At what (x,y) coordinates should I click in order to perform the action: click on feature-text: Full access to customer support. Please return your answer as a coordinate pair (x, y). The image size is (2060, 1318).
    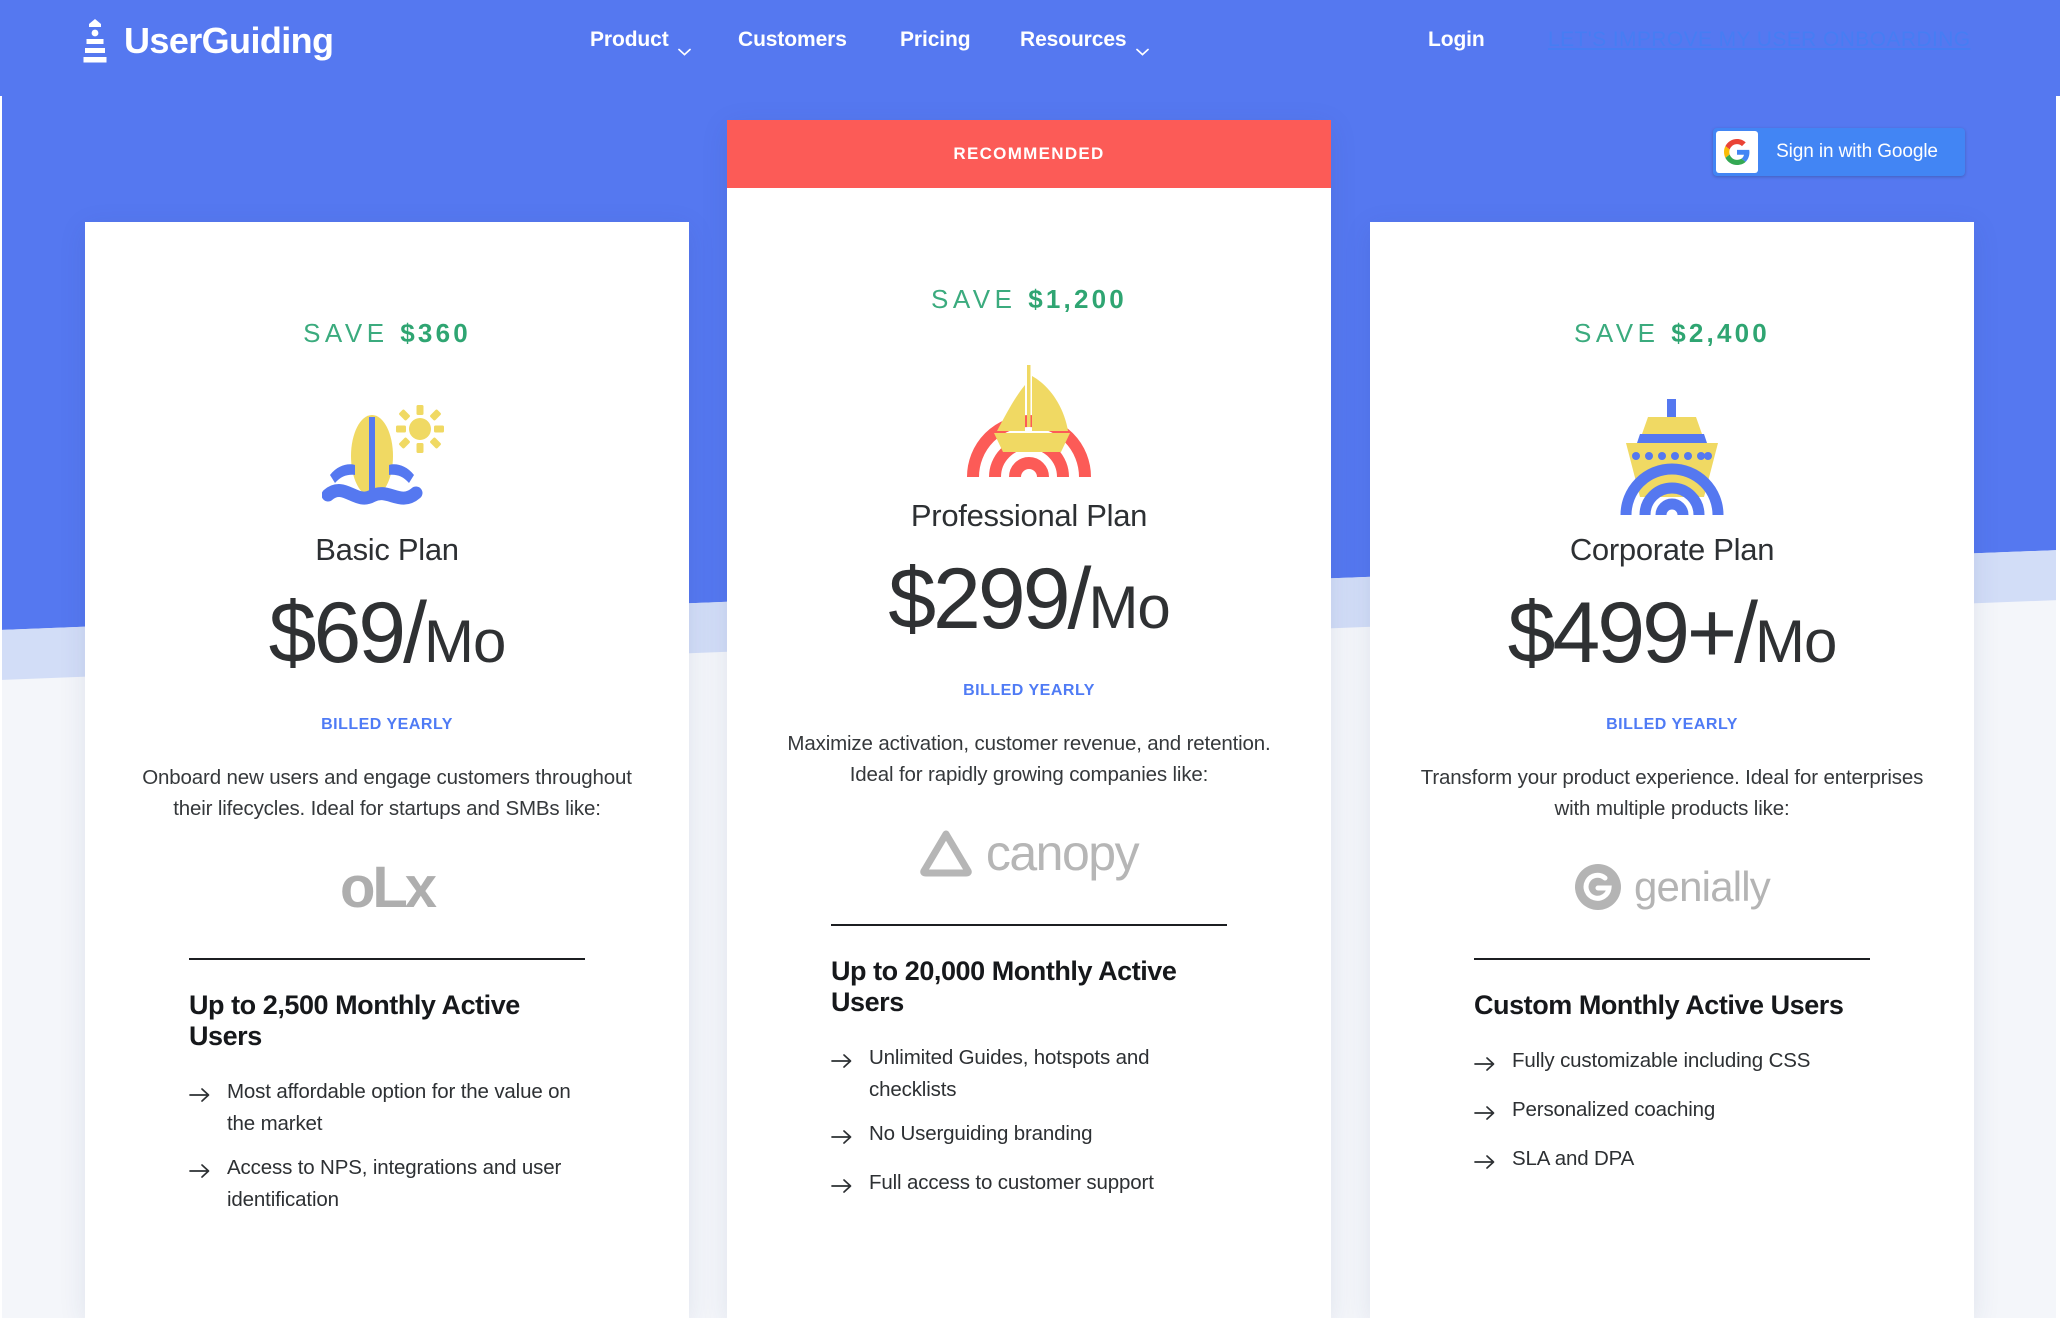
    Looking at the image, I should click on (1011, 1182).